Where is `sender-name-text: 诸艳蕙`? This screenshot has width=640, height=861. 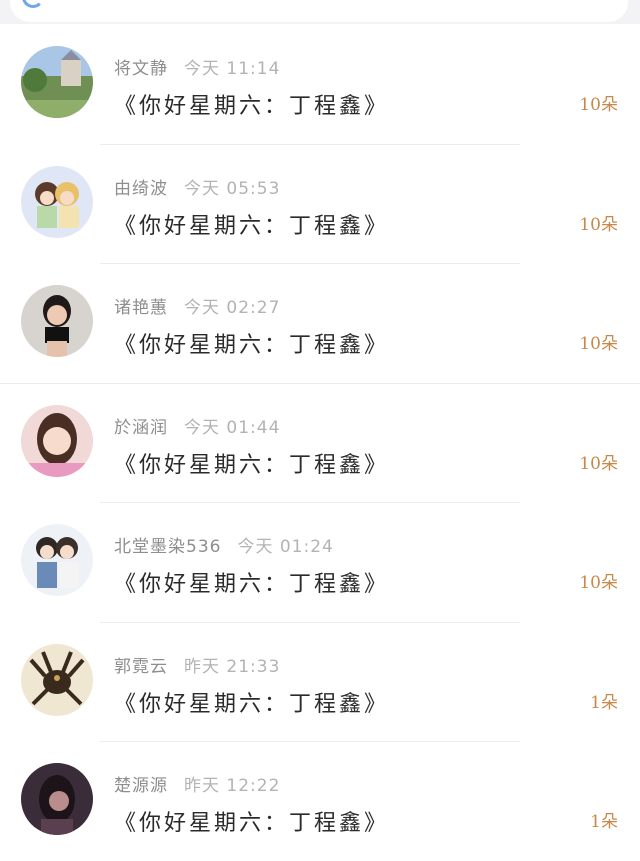
sender-name-text: 诸艳蕙 is located at coordinates (141, 308).